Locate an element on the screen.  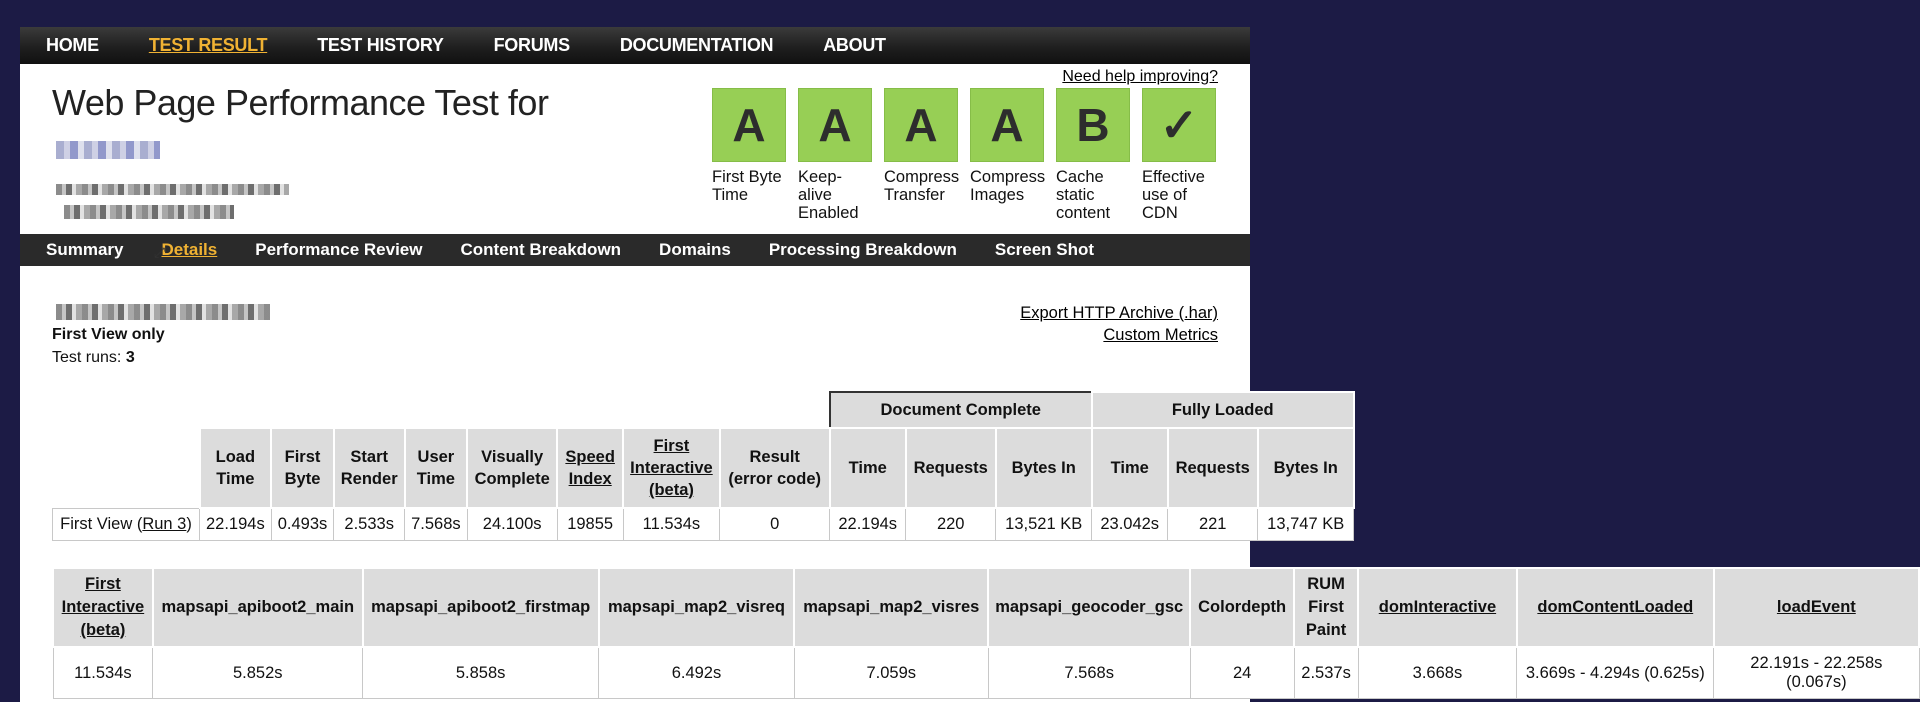
nav-forums: FORUMS is located at coordinates (532, 45).